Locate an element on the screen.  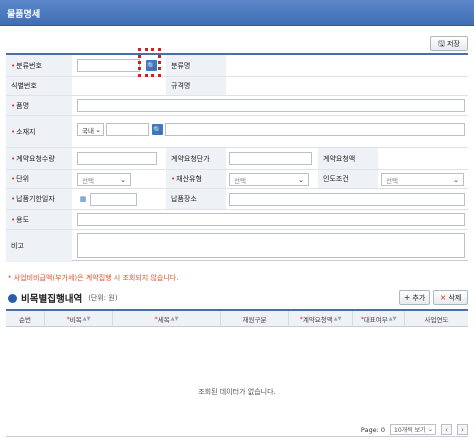
item-name-input is located at coordinates (271, 105).